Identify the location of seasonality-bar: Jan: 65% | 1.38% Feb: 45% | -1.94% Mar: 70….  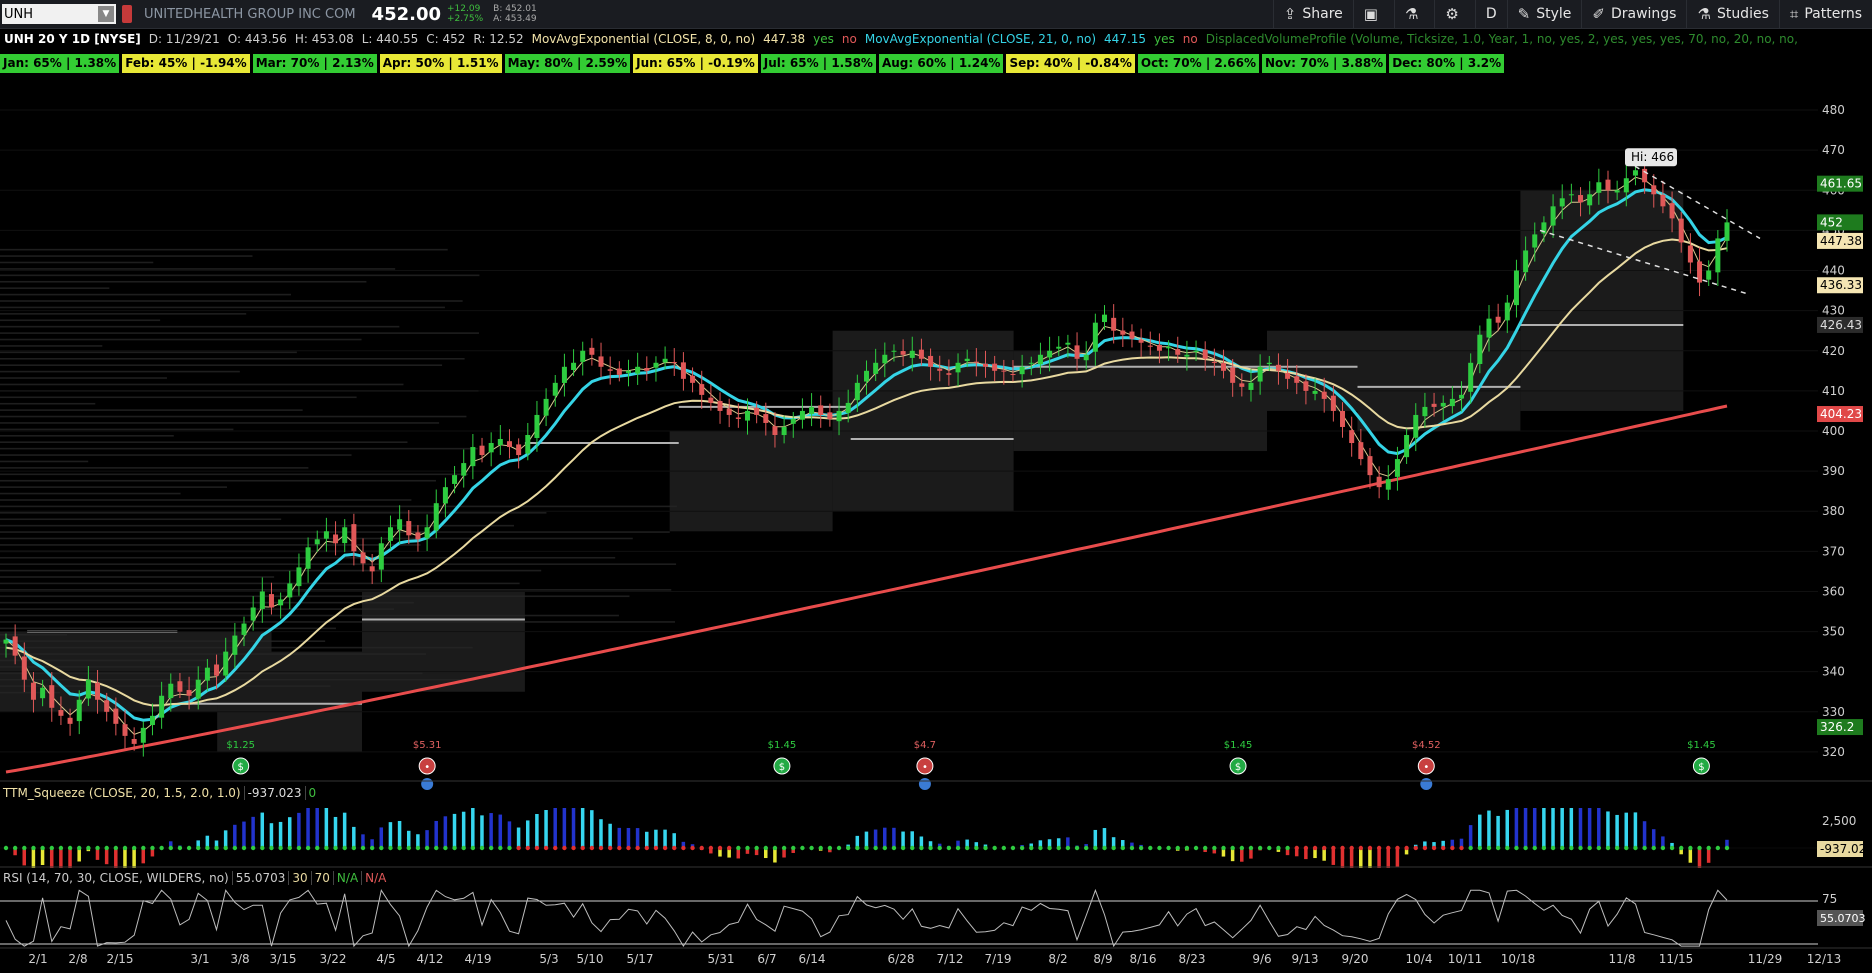
(753, 64).